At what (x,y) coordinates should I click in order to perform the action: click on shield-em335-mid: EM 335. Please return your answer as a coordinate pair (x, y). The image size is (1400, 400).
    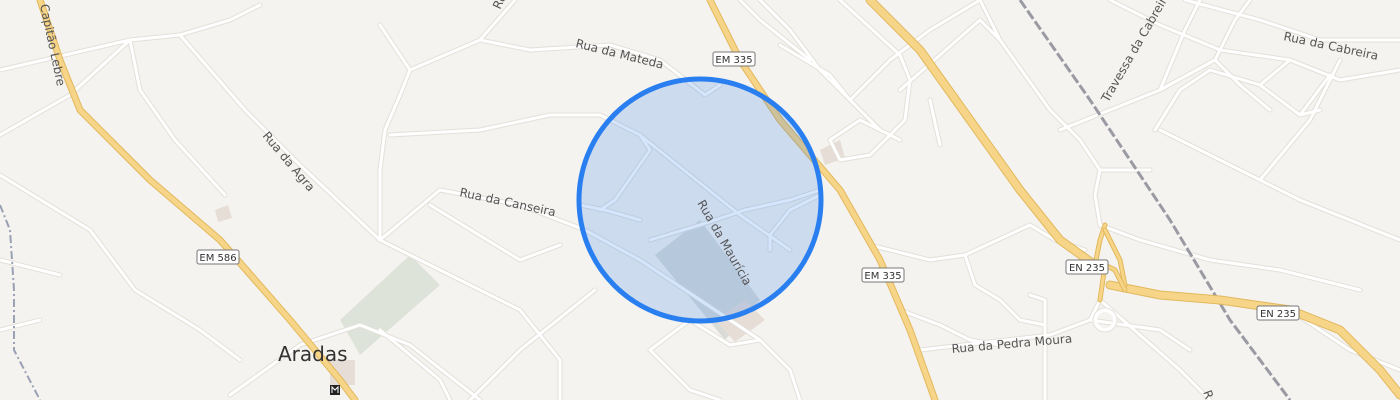
    Looking at the image, I should click on (883, 275).